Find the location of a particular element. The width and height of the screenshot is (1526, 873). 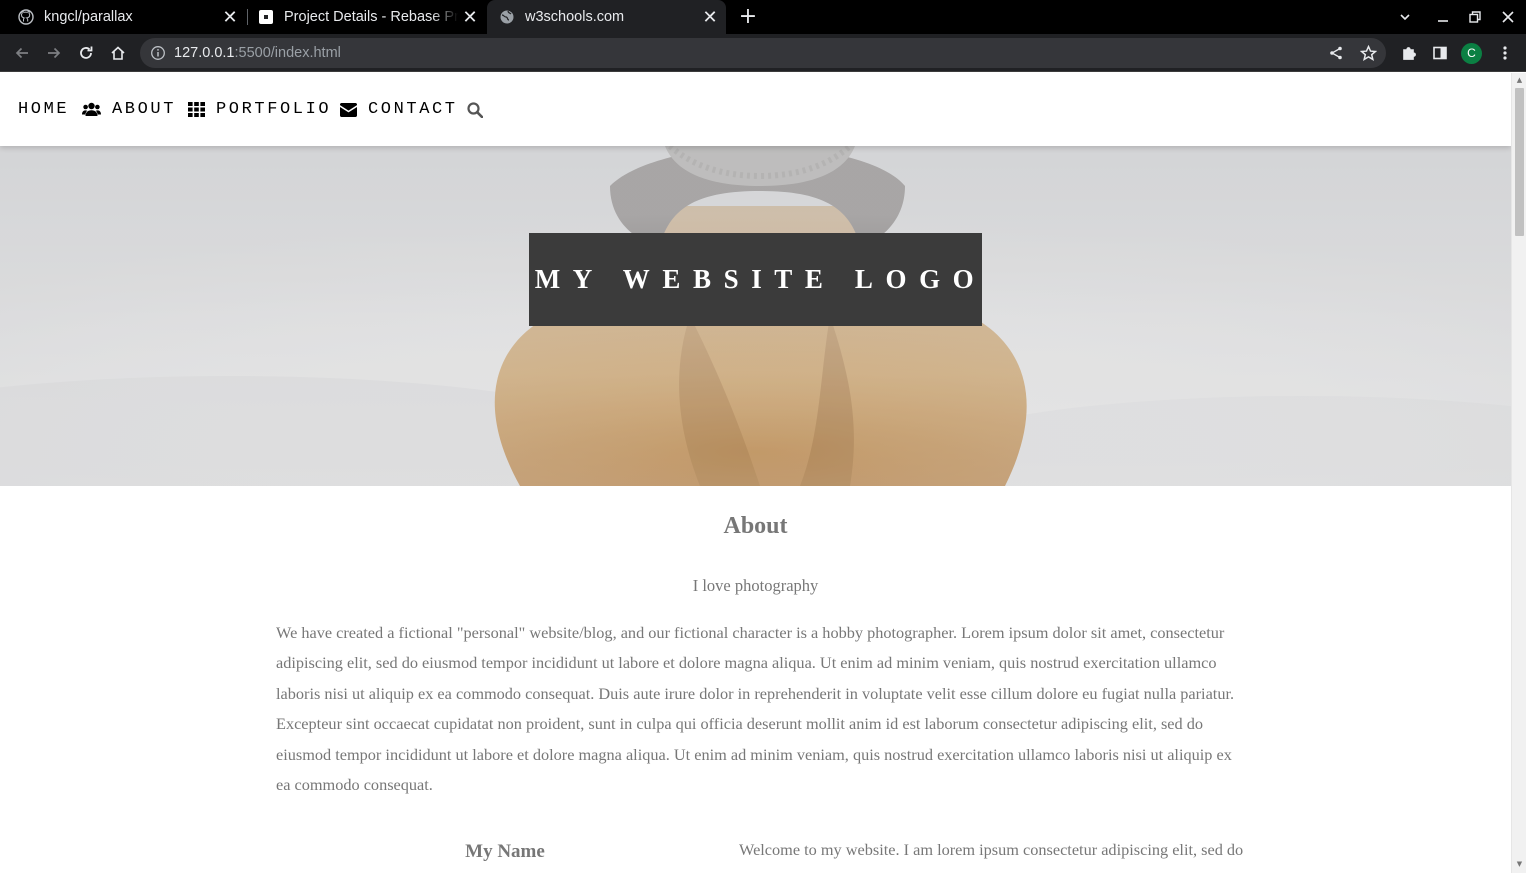

users-icon is located at coordinates (91, 109).